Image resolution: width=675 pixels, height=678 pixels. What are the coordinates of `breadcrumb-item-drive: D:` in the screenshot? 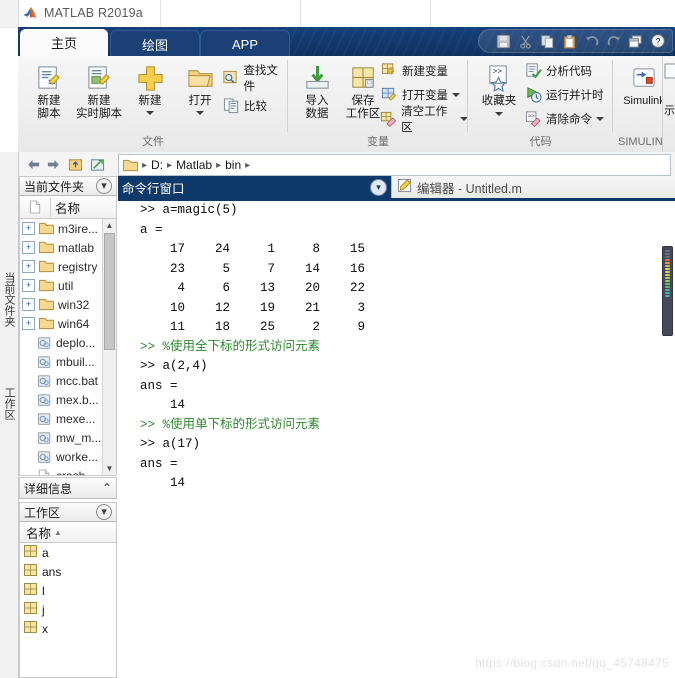 It's located at (157, 165).